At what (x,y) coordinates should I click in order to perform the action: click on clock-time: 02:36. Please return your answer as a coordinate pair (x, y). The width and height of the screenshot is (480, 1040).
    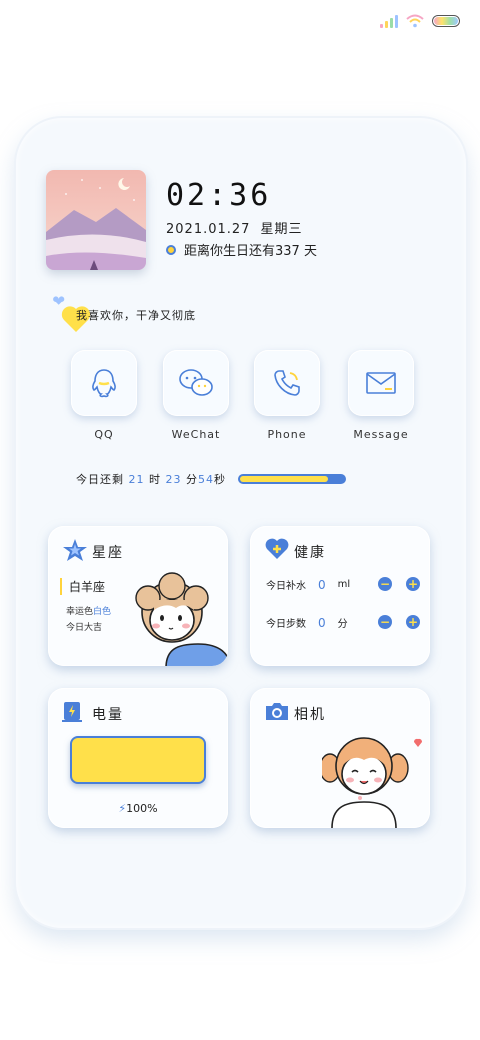
    Looking at the image, I should click on (219, 195).